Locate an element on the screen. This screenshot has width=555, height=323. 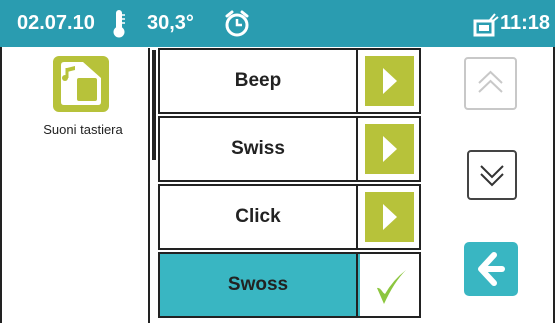
scroll-down-button is located at coordinates (492, 175).